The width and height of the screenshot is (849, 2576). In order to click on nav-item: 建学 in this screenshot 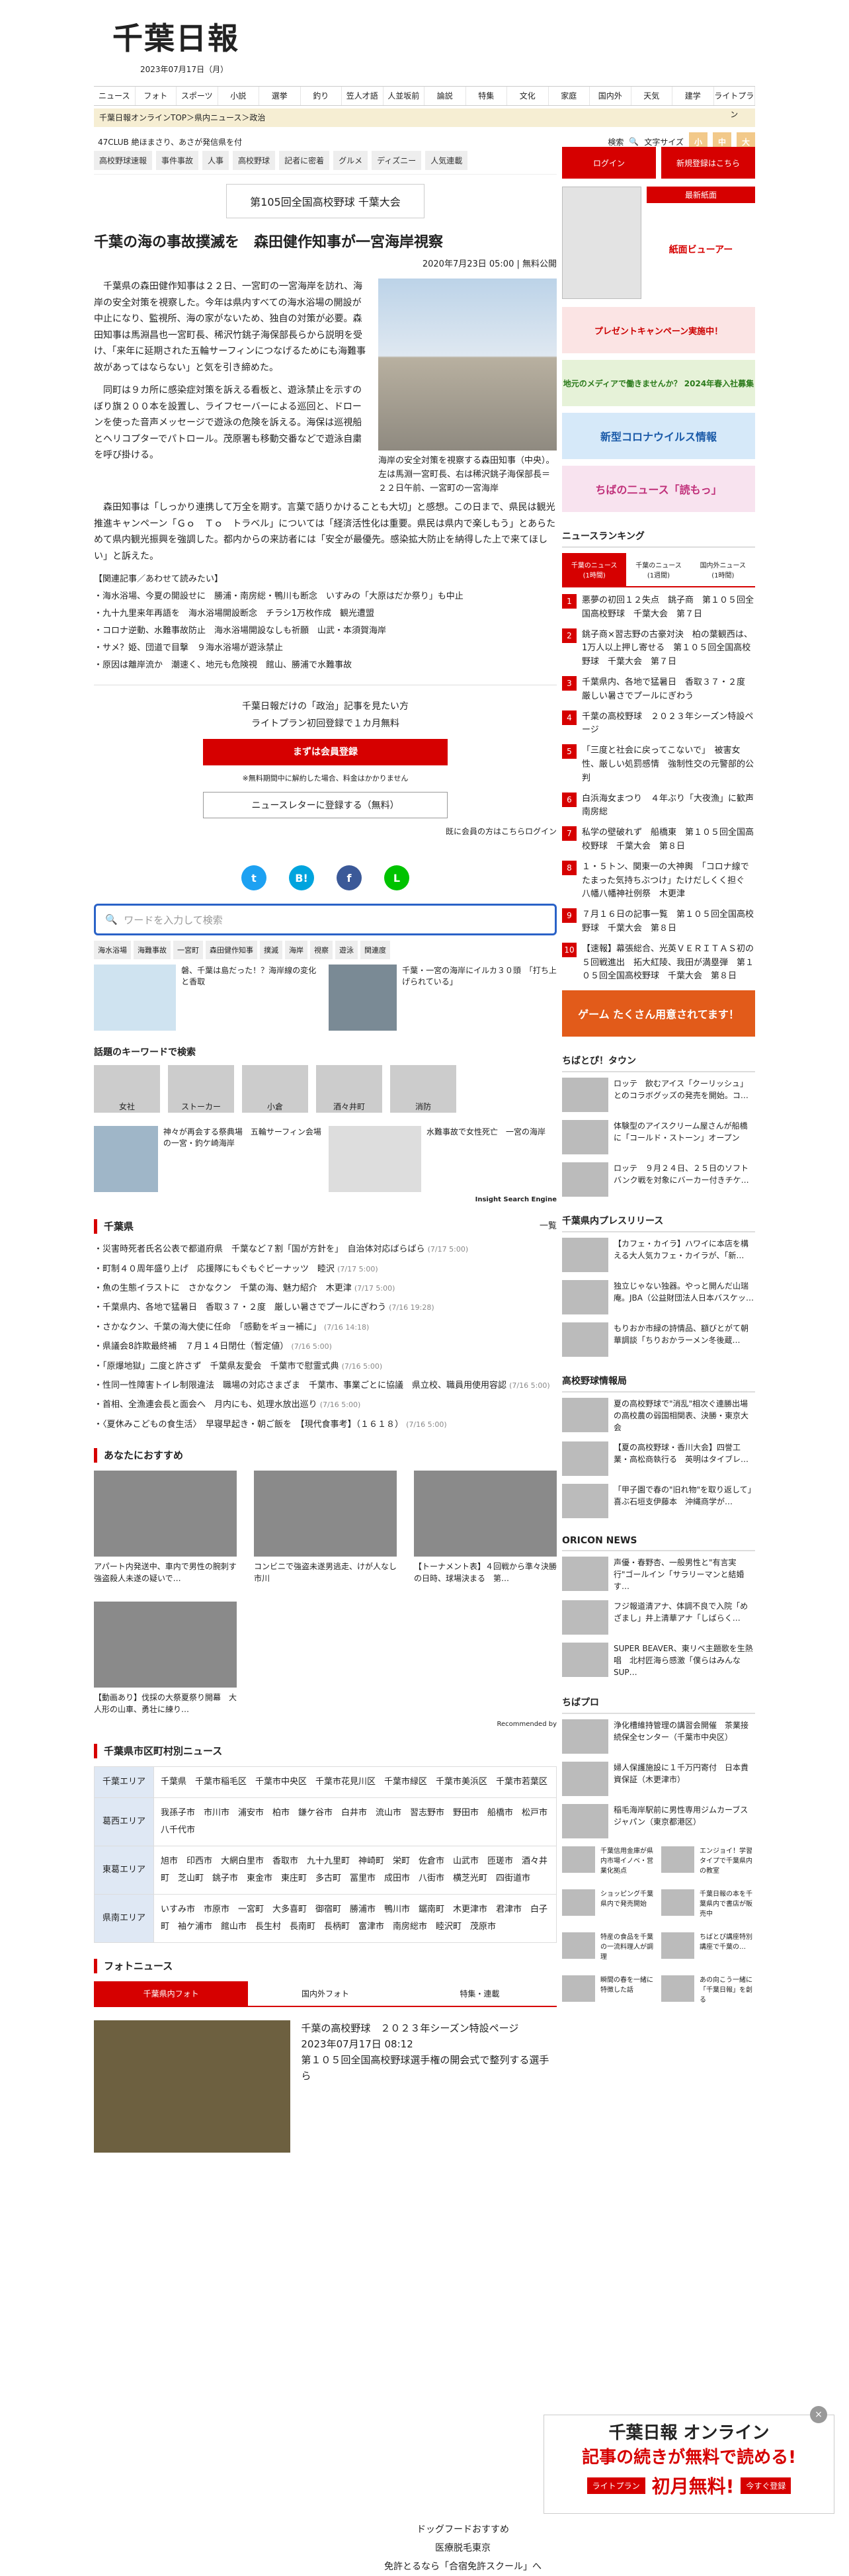, I will do `click(693, 96)`.